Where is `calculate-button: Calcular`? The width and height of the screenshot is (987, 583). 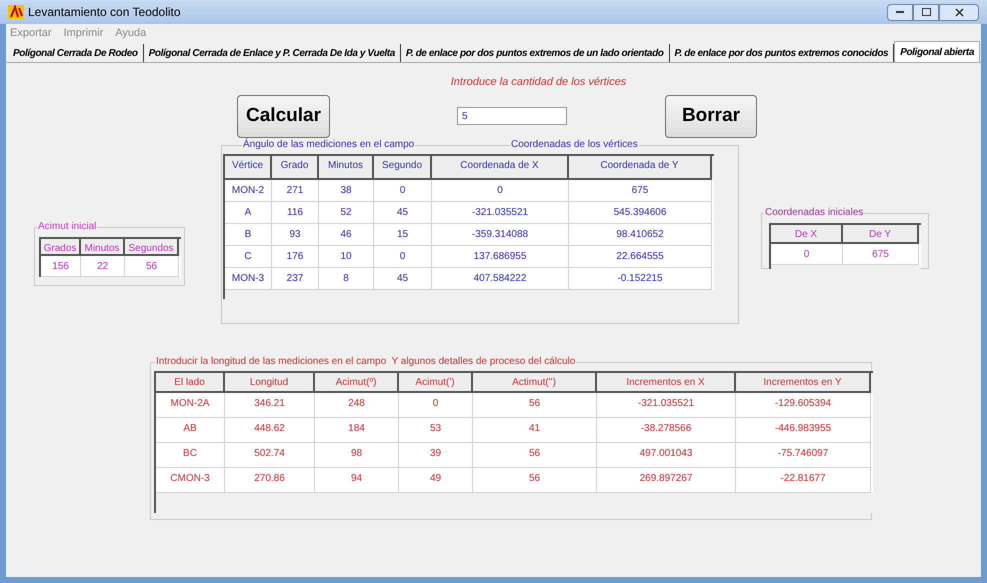 calculate-button: Calcular is located at coordinates (283, 116).